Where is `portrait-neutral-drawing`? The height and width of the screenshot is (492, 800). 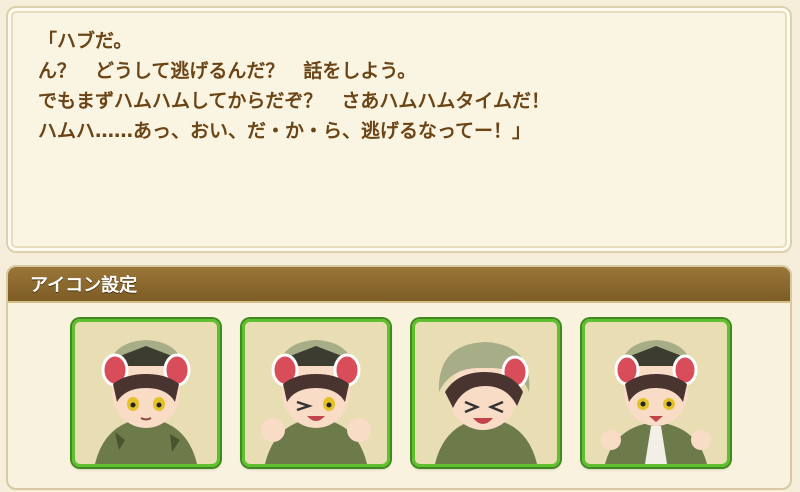 portrait-neutral-drawing is located at coordinates (146, 393).